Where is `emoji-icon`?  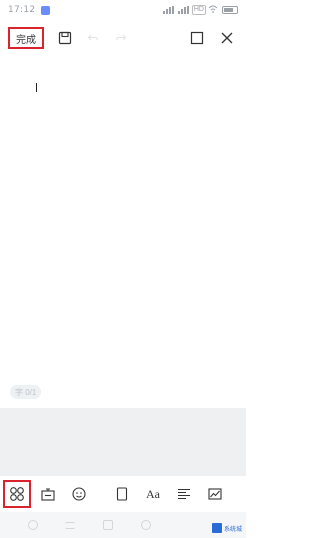
emoji-icon is located at coordinates (79, 494).